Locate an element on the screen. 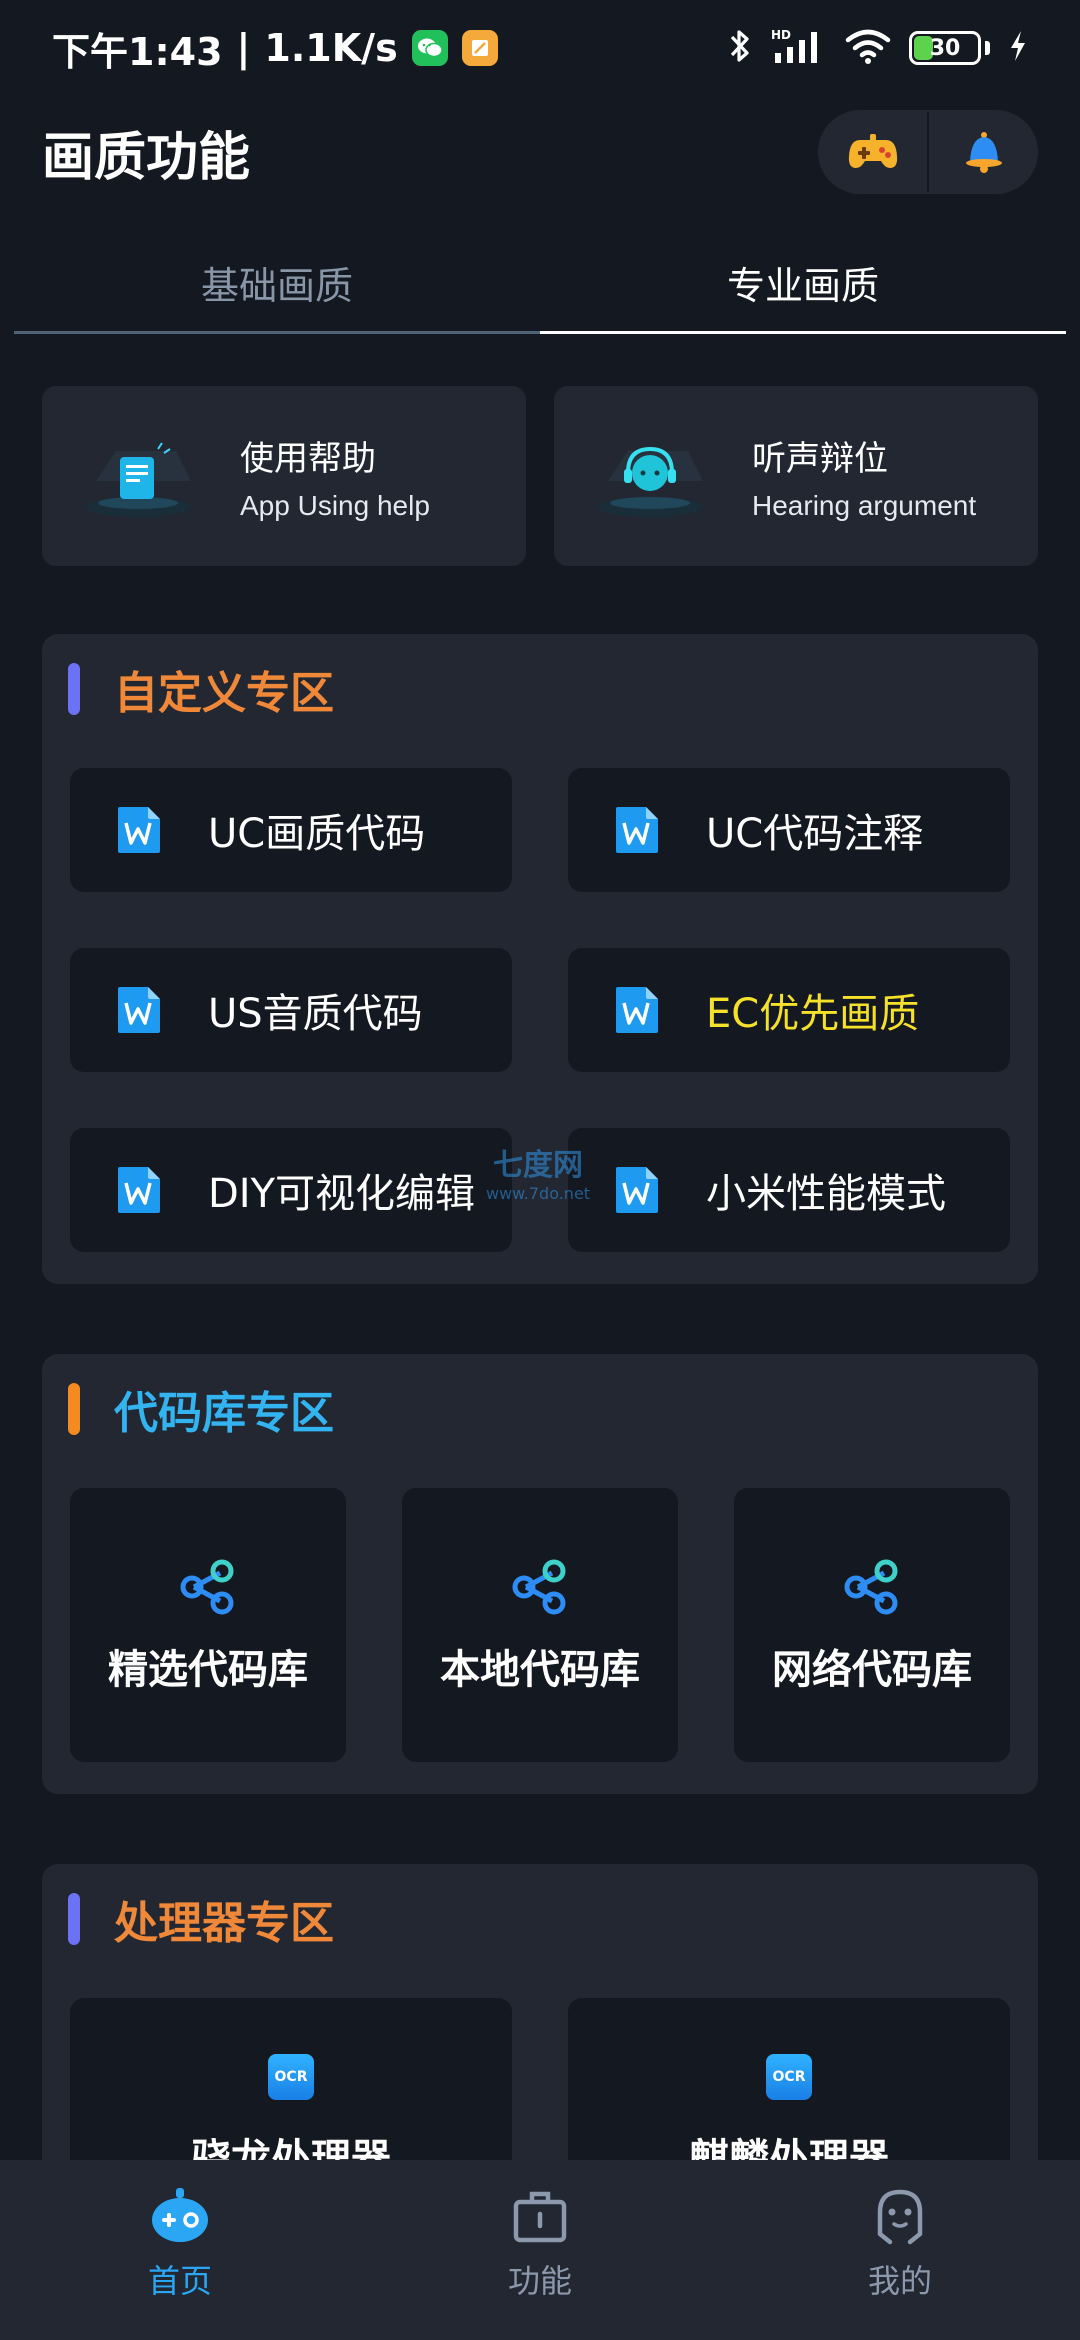 The width and height of the screenshot is (1080, 2340). library-label: 网络代码库 is located at coordinates (872, 1670).